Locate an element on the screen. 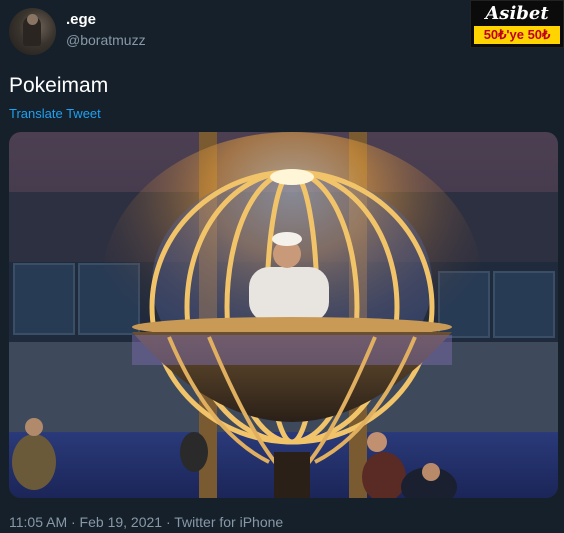 Image resolution: width=564 pixels, height=533 pixels. author-handle: @boratmuzz is located at coordinates (106, 40).